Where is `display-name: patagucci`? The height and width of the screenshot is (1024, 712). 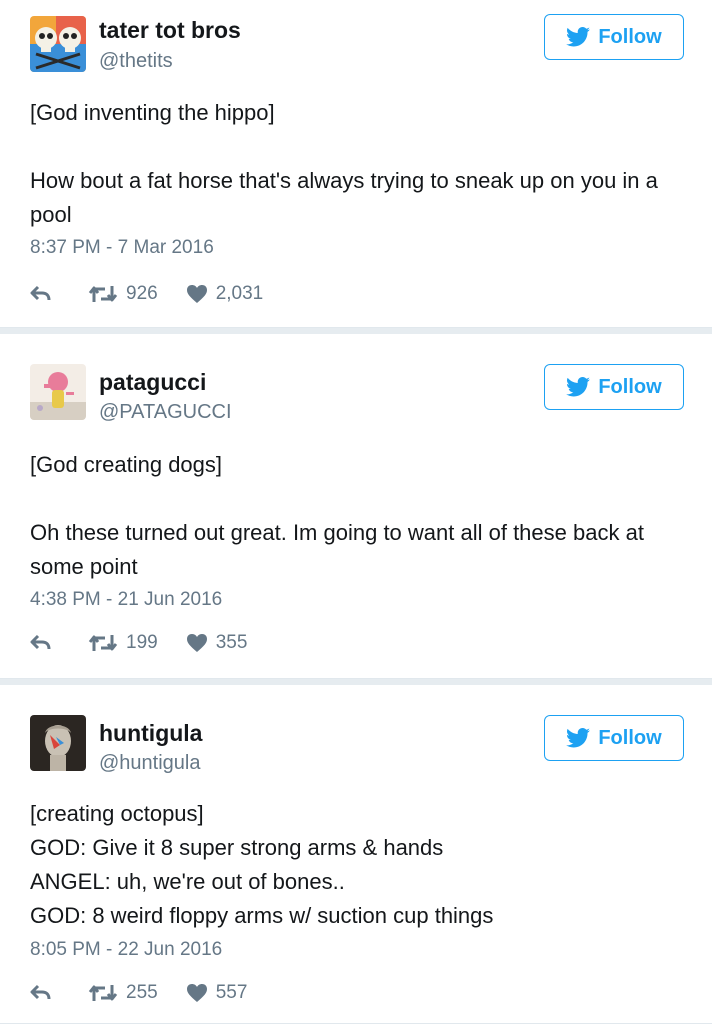
display-name: patagucci is located at coordinates (152, 382).